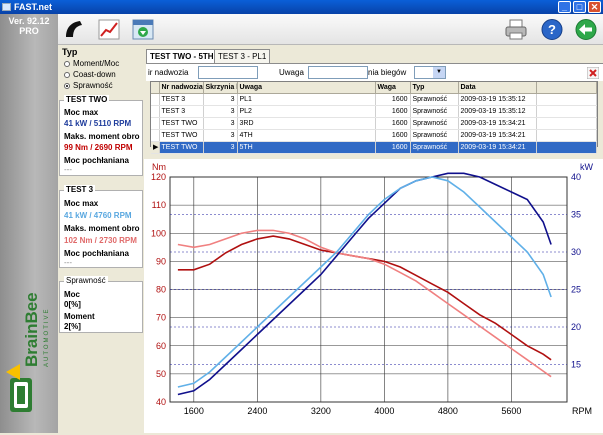  I want to click on y-right-axis-label: kW, so click(587, 167).